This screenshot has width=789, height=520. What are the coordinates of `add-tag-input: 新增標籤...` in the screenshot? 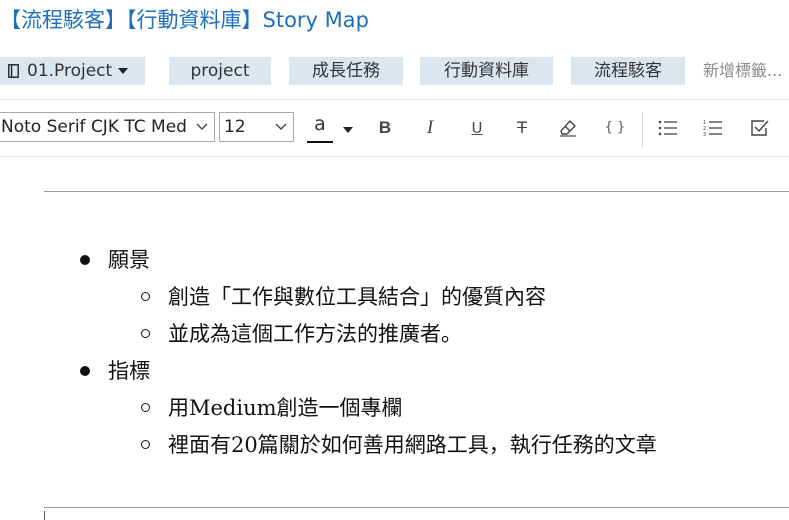 It's located at (742, 71).